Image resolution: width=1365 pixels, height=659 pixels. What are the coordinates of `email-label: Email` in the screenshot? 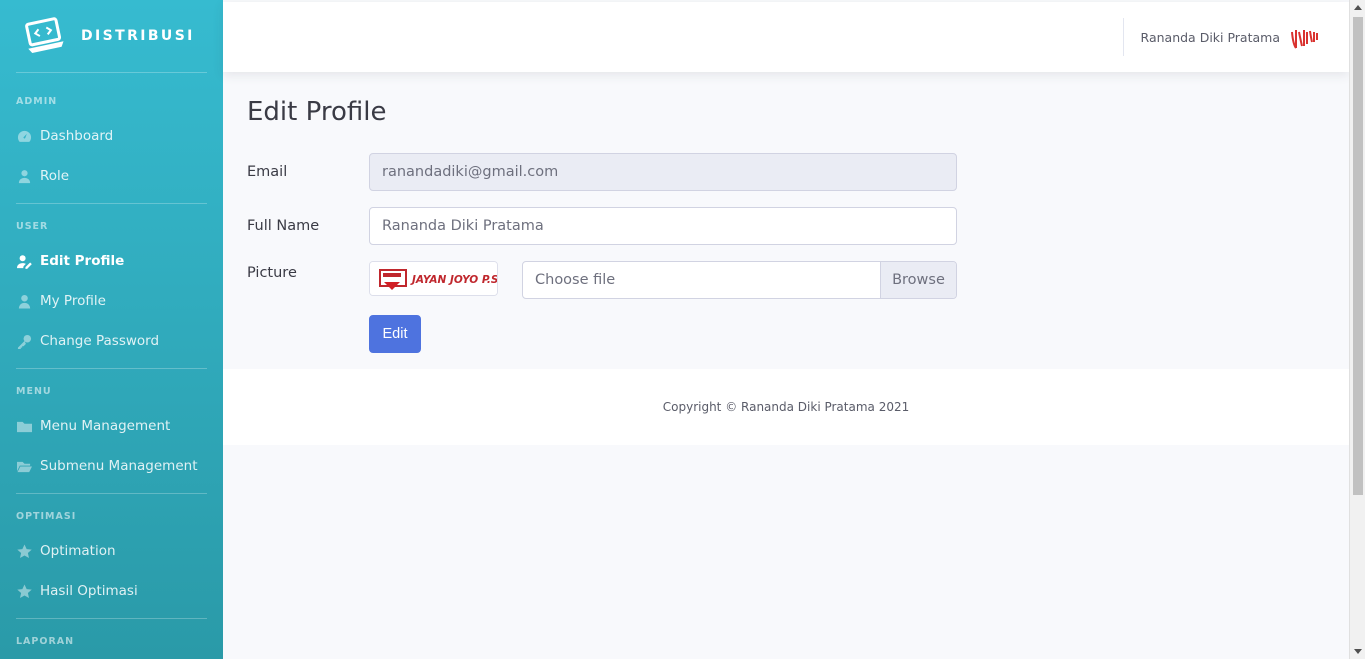 It's located at (267, 172).